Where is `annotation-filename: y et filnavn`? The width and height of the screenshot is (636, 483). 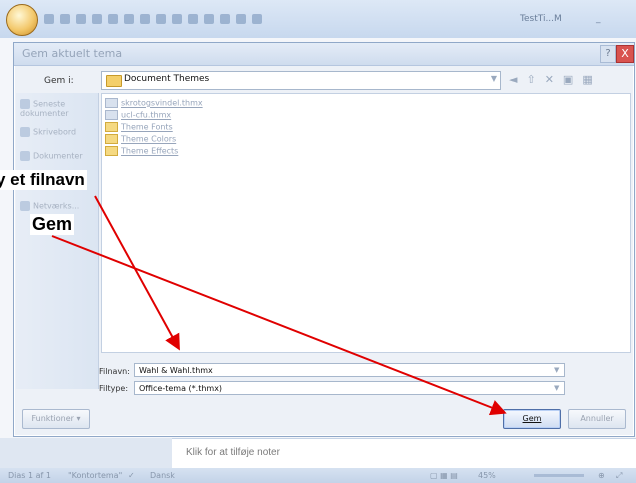
annotation-filename: y et filnavn is located at coordinates (43, 180).